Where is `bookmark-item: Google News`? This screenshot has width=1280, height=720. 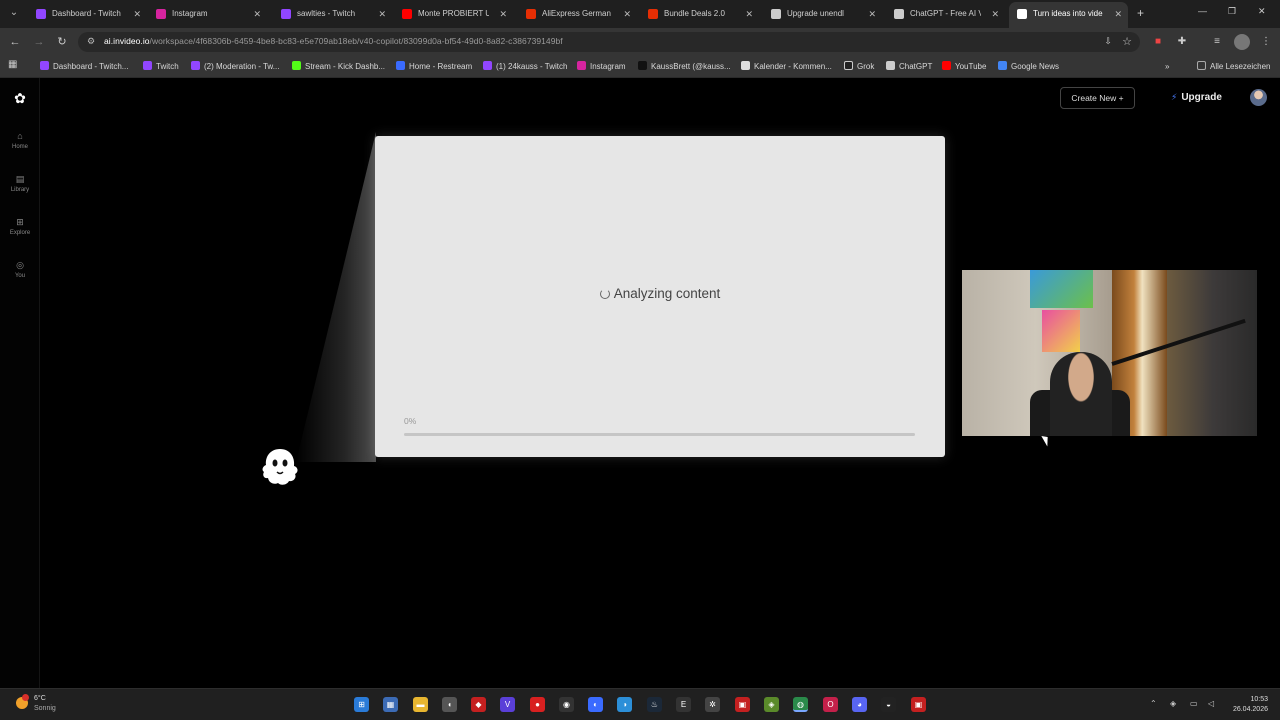
bookmark-item: Google News is located at coordinates (1028, 67).